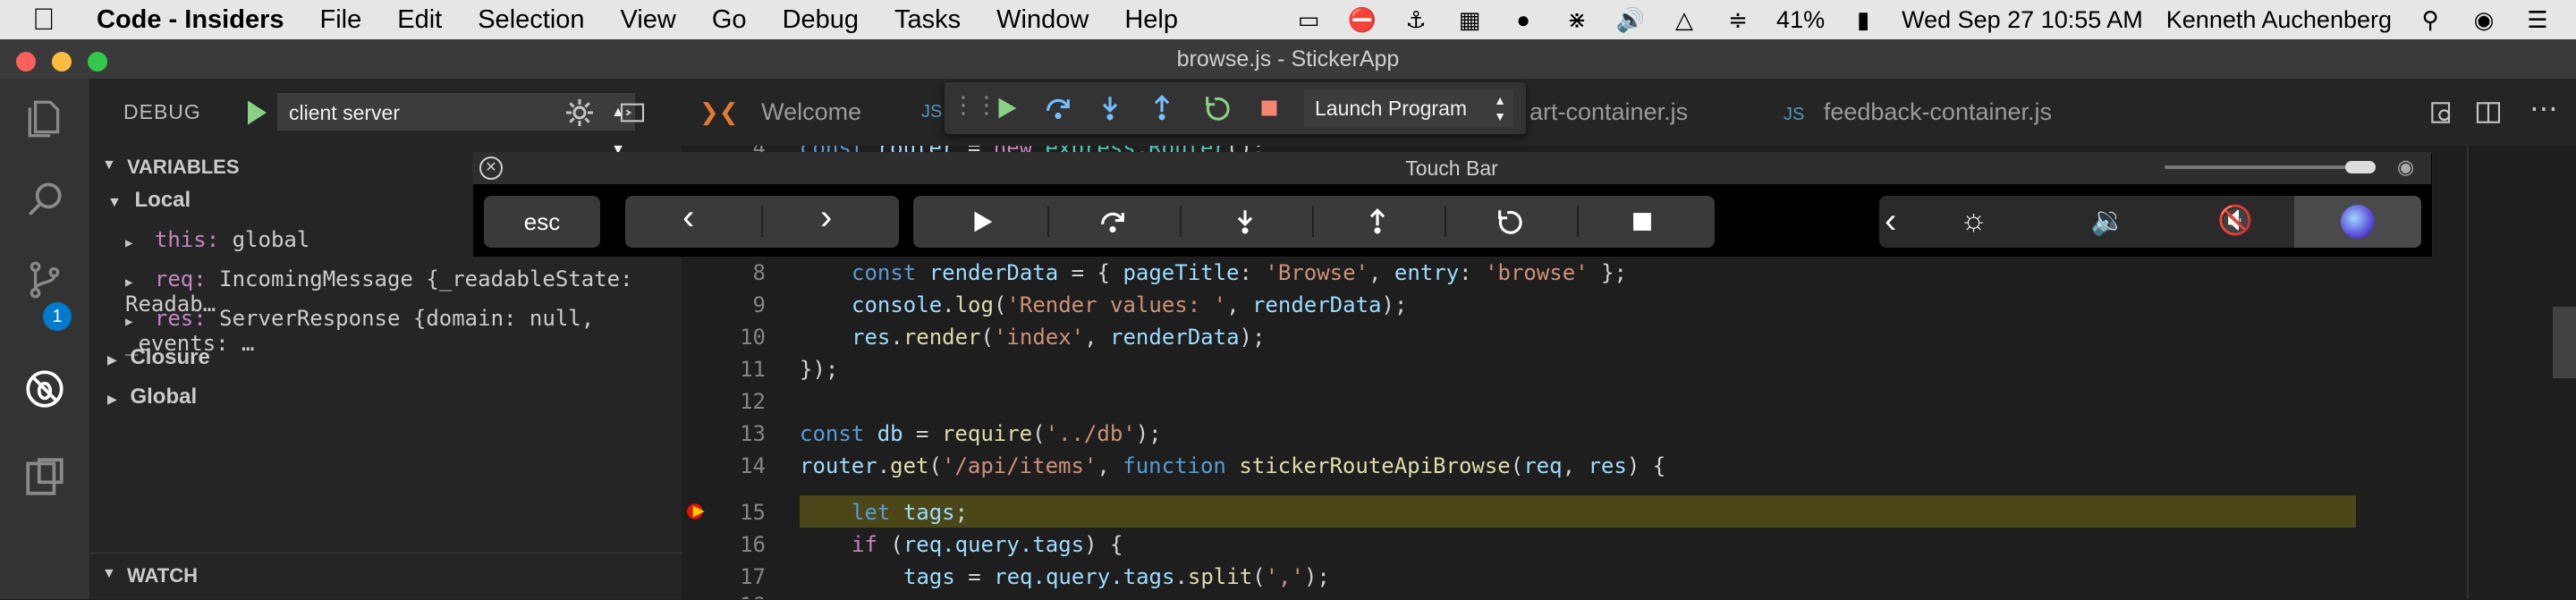  Describe the element at coordinates (820, 113) in the screenshot. I see `tab-welcome: ❯❮ Welcome` at that location.